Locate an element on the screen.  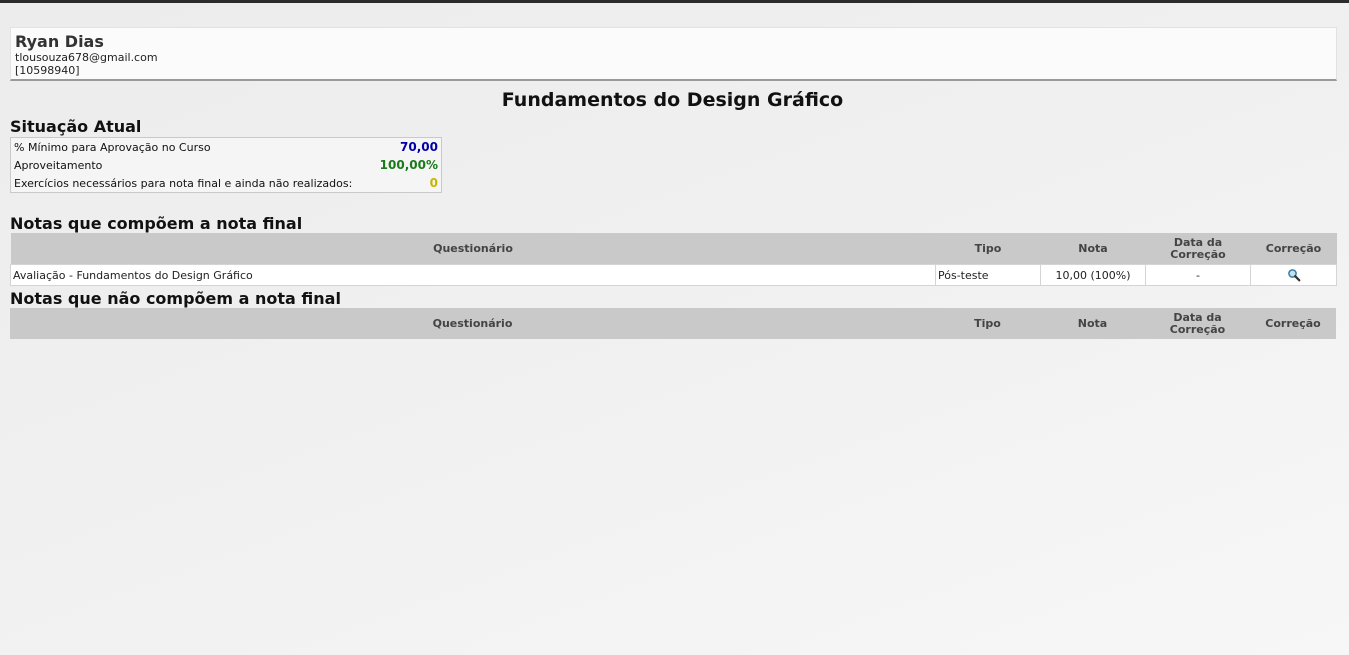
cell-correcao is located at coordinates (1293, 275).